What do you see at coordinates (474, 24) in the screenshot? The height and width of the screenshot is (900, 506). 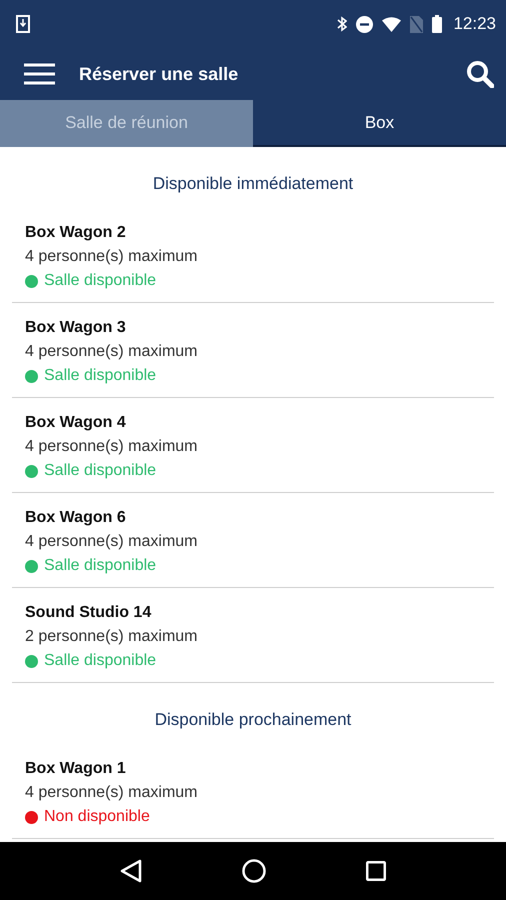 I see `status-time: 12:23` at bounding box center [474, 24].